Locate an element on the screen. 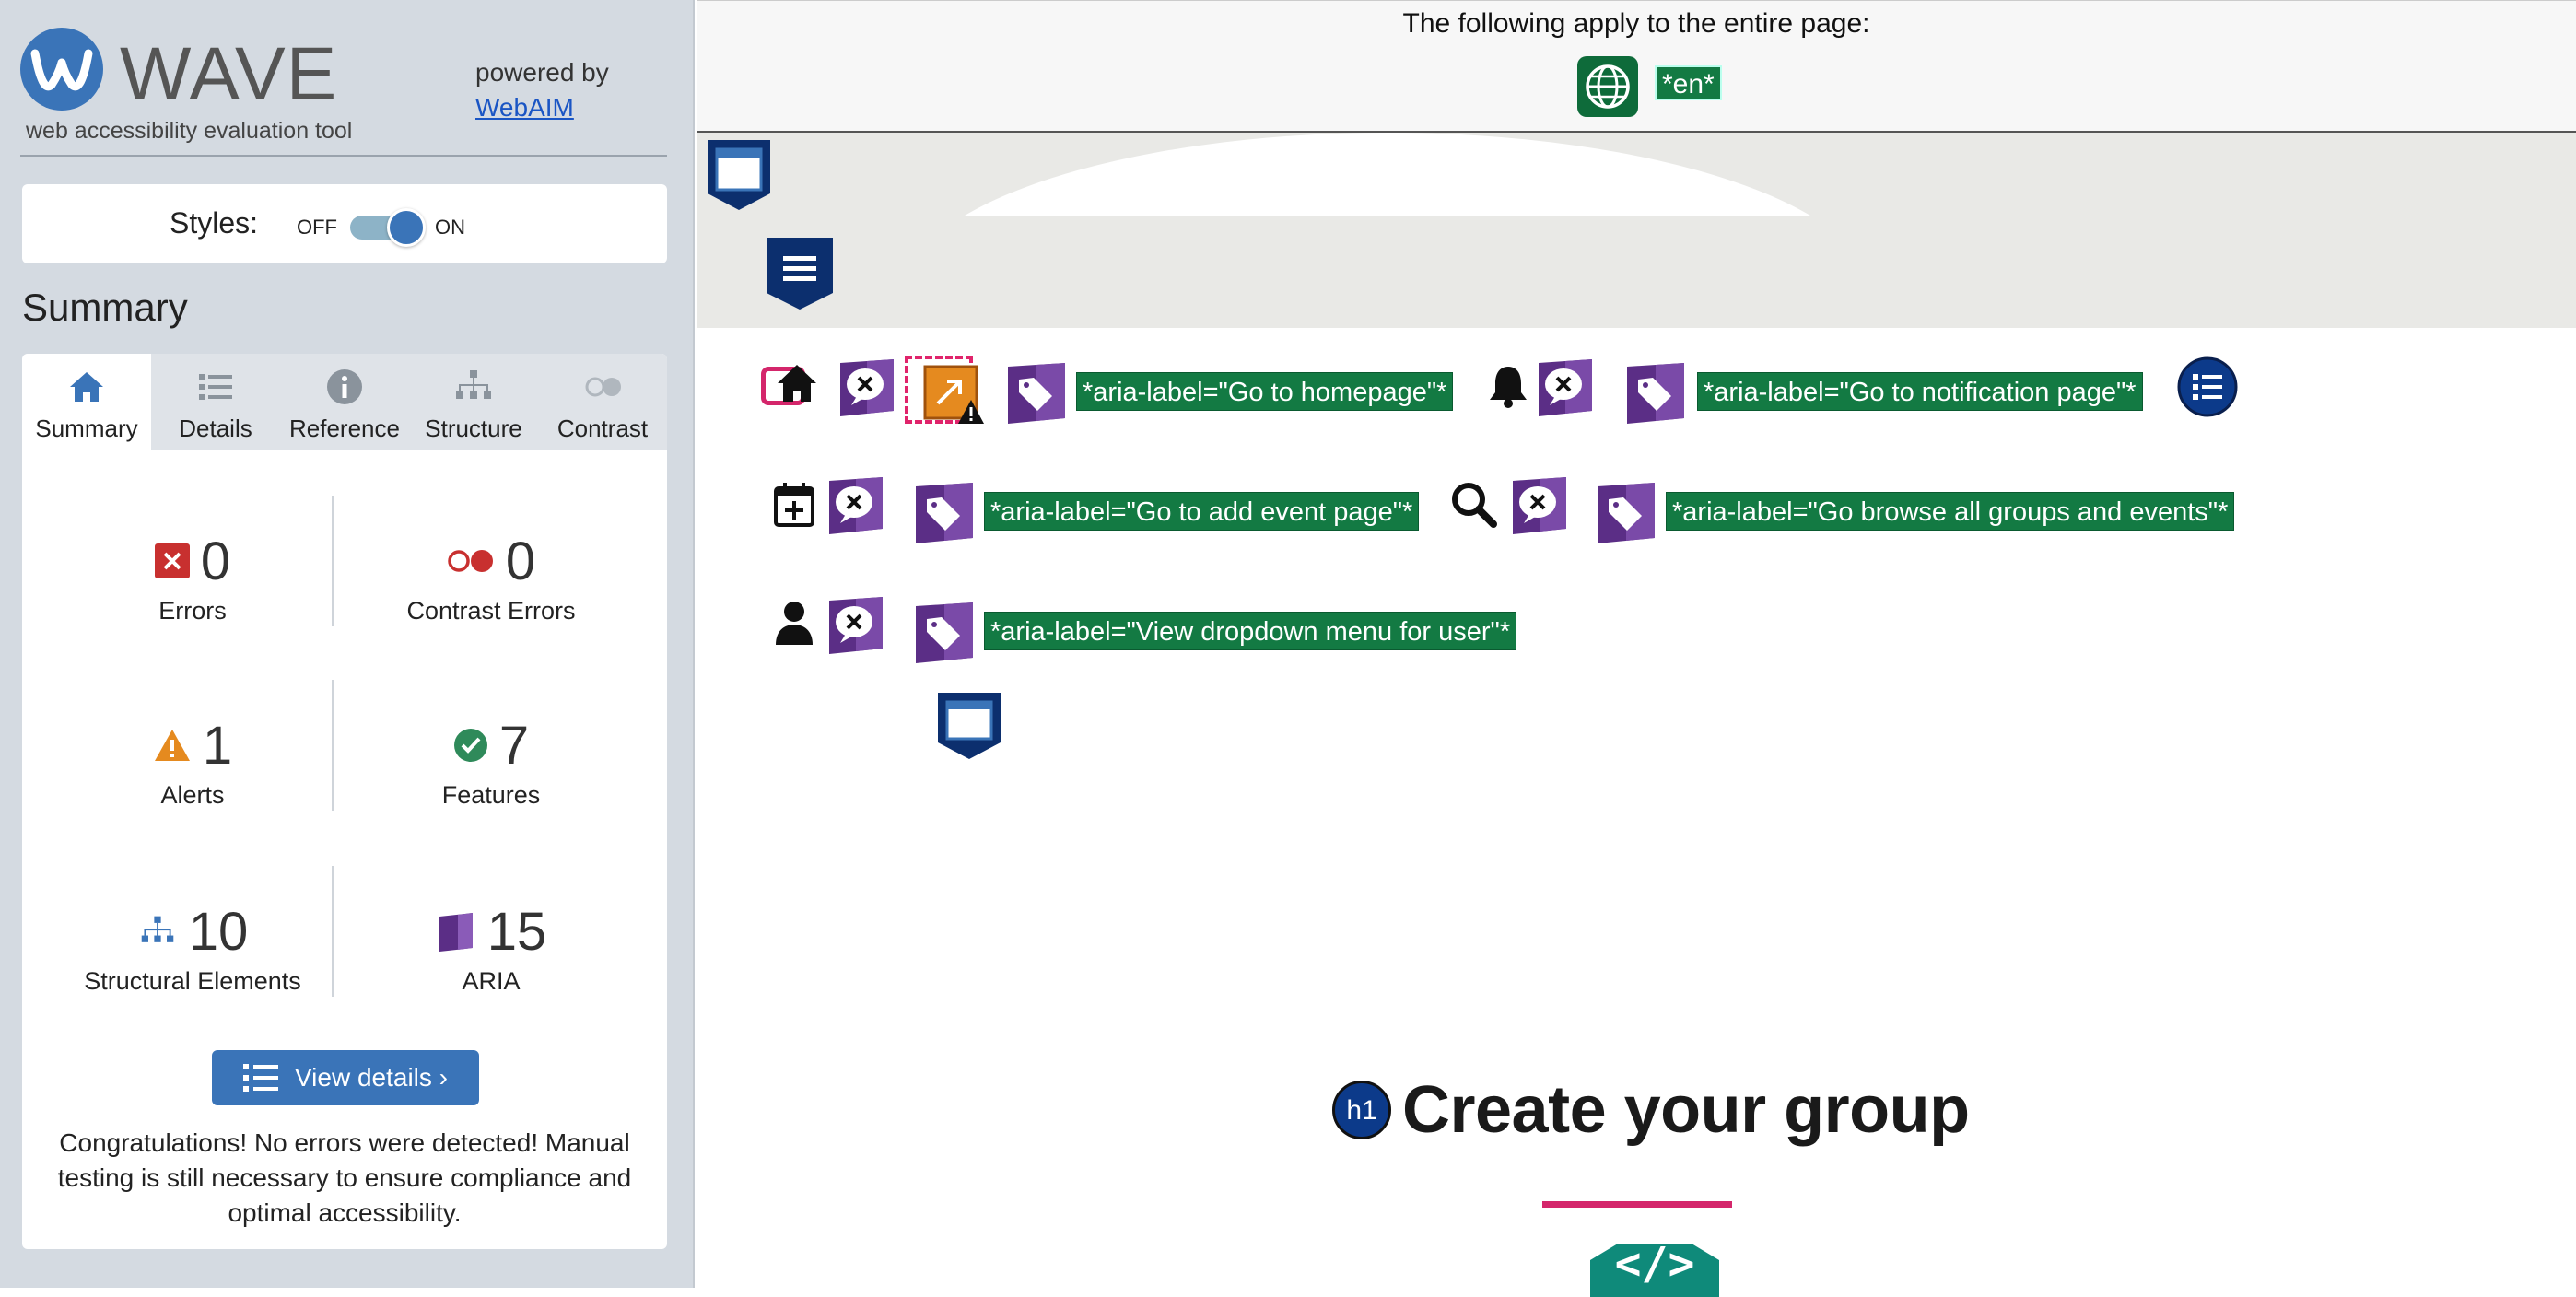  contrast-errors-count: 0 is located at coordinates (520, 561).